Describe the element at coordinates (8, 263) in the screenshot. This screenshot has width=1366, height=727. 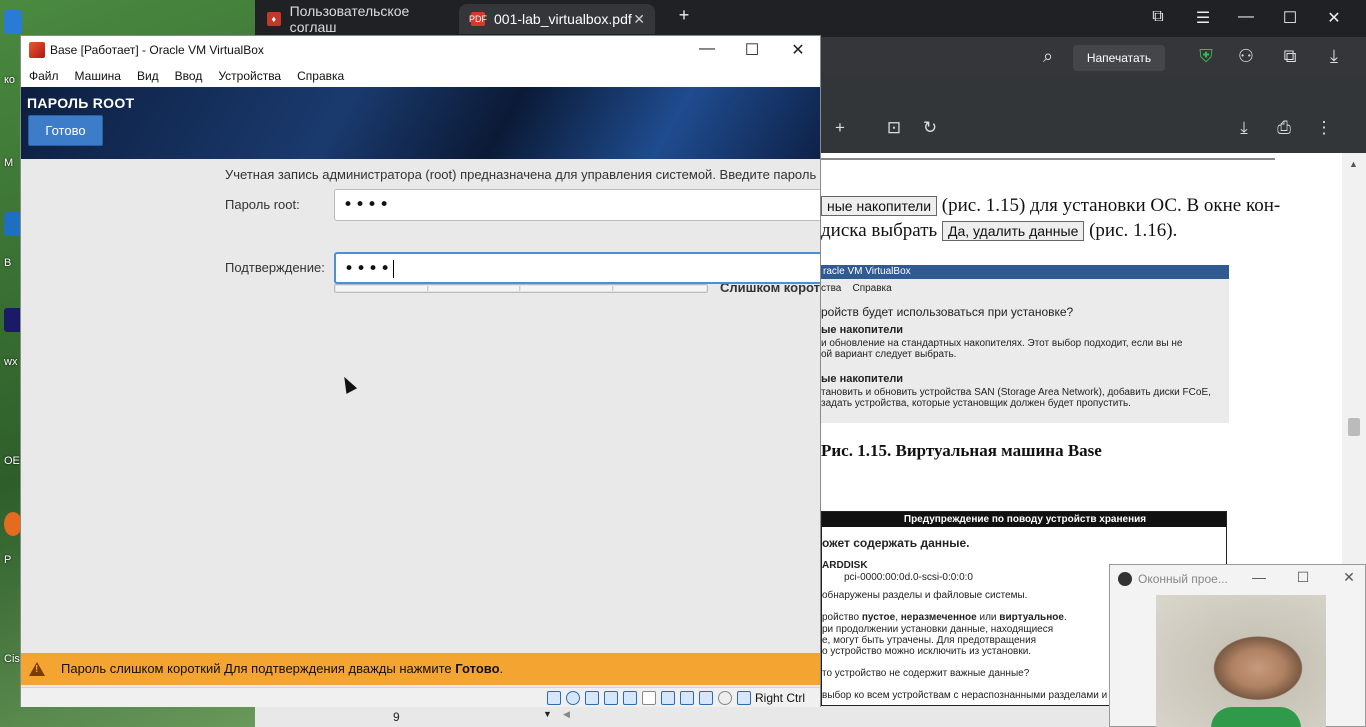
I see `desktop-icon-label: В` at that location.